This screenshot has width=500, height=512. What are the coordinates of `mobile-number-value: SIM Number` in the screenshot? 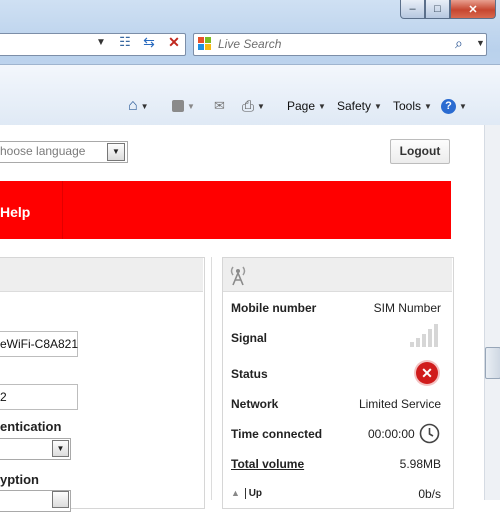 It's located at (407, 308).